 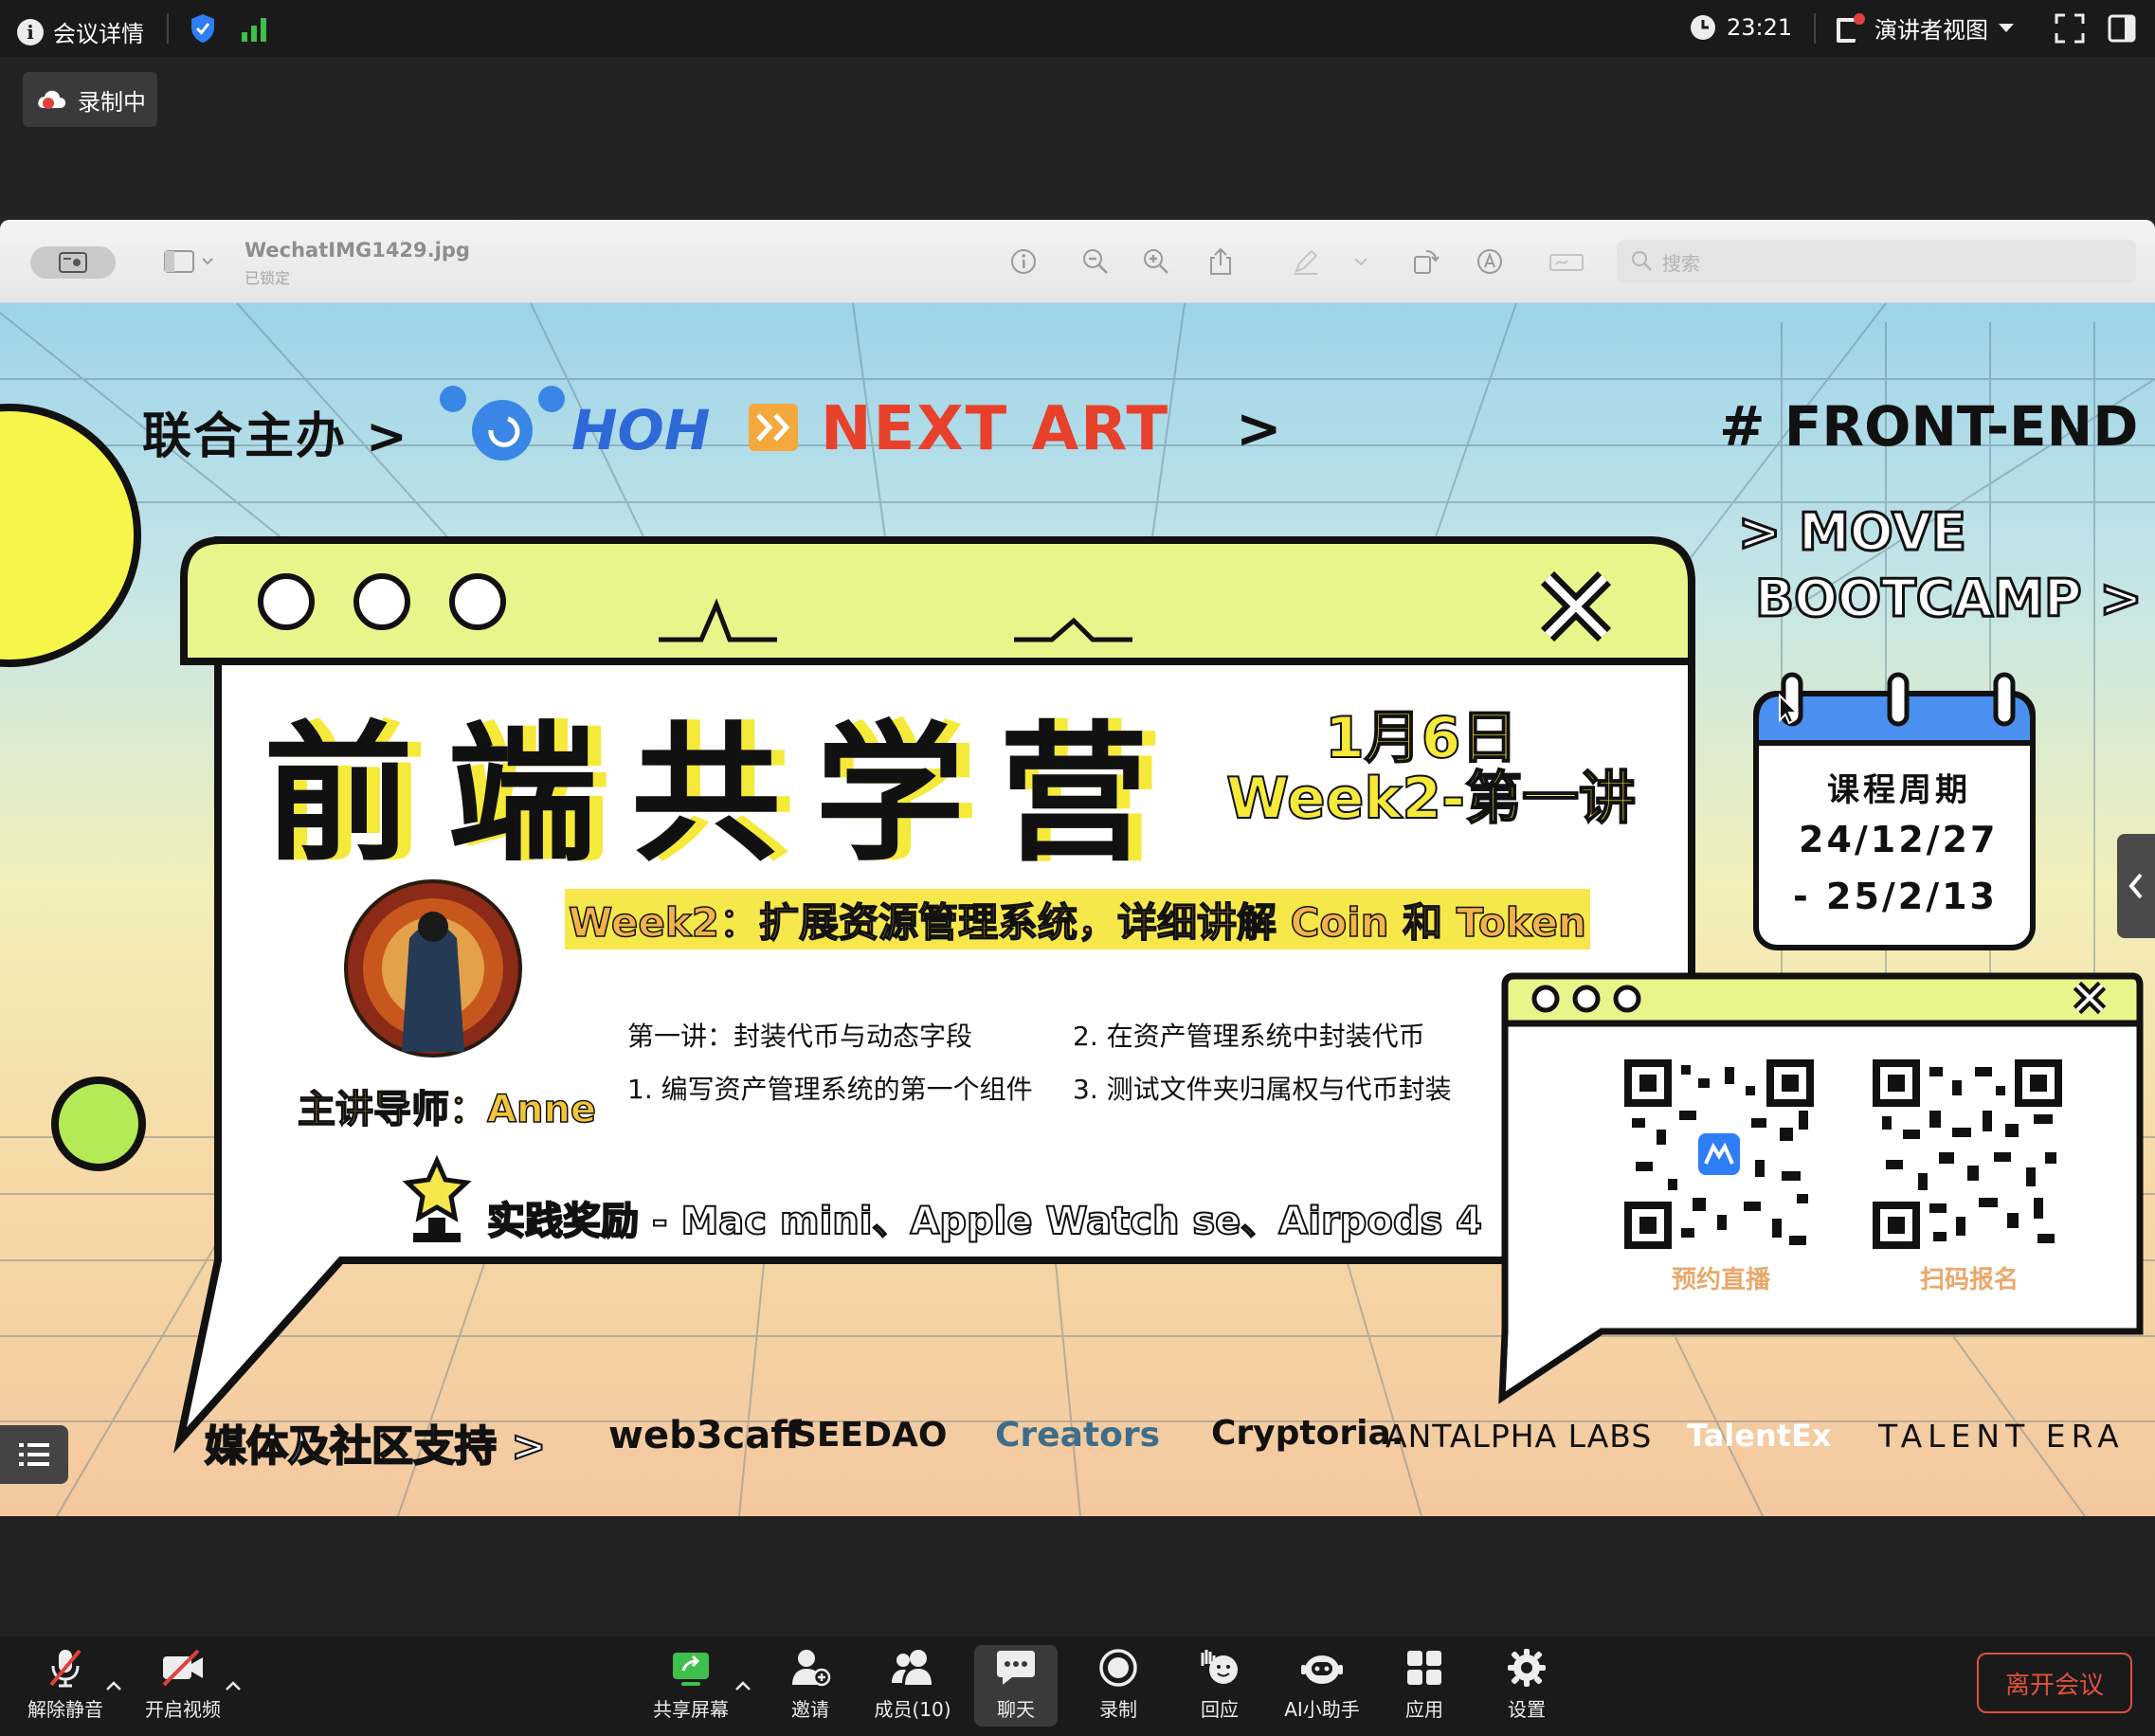 What do you see at coordinates (1949, 599) in the screenshot?
I see `bootcamp-tag: BOOTCAMP >` at bounding box center [1949, 599].